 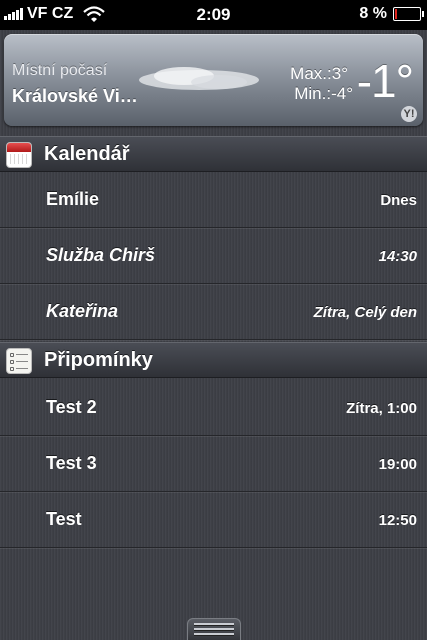 What do you see at coordinates (398, 200) in the screenshot?
I see `event-time: Dnes` at bounding box center [398, 200].